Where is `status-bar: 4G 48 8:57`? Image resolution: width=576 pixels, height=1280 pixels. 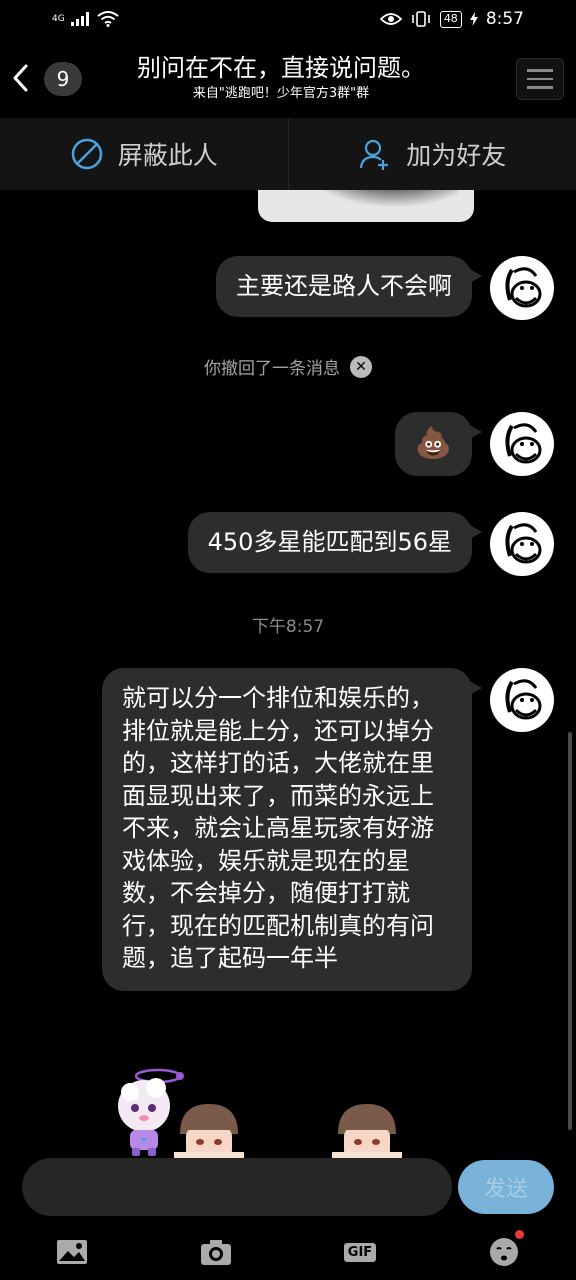 status-bar: 4G 48 8:57 is located at coordinates (288, 19).